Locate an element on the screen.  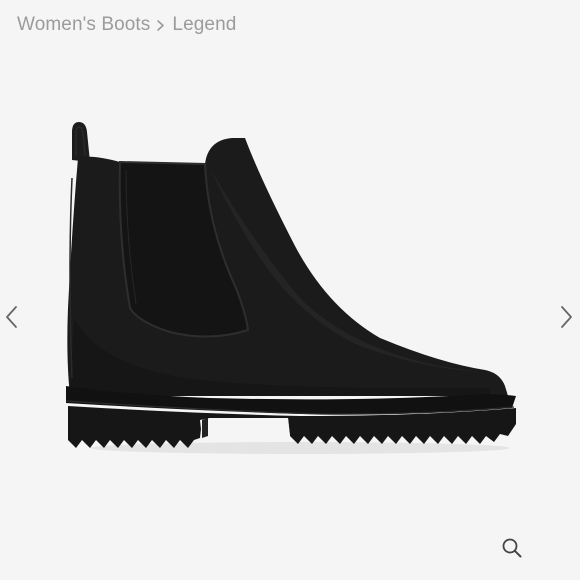
chevron-left-icon is located at coordinates (11, 317).